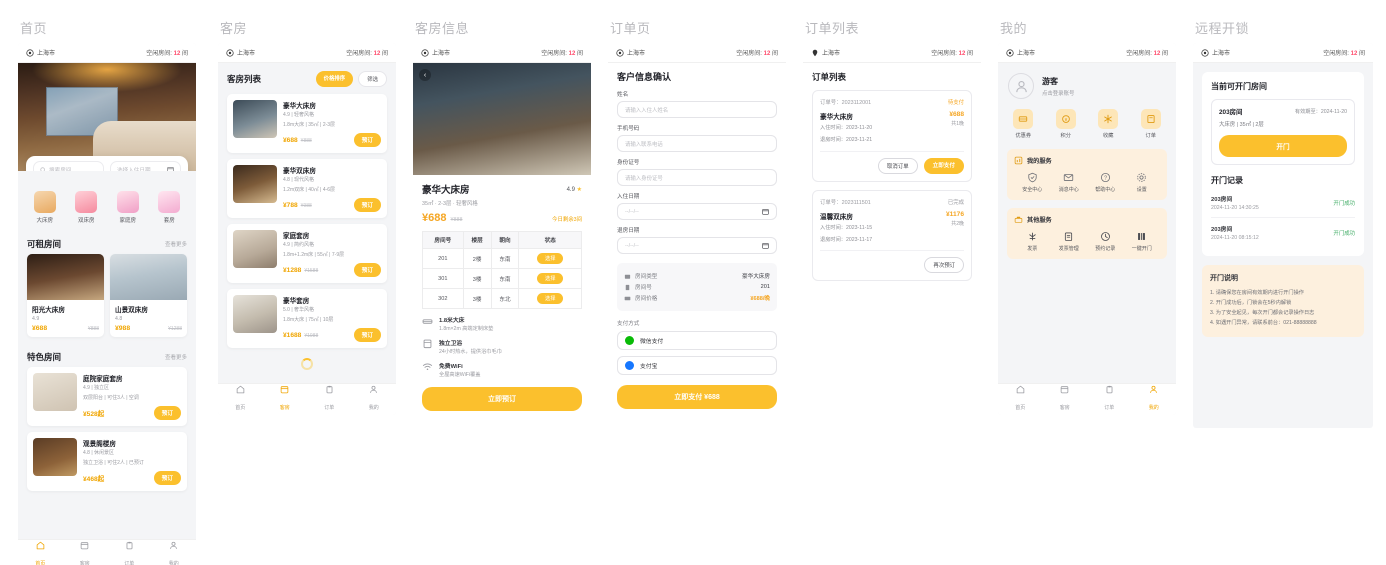  What do you see at coordinates (1087, 85) in the screenshot?
I see `profile-header: 游客 点击登录账号` at bounding box center [1087, 85].